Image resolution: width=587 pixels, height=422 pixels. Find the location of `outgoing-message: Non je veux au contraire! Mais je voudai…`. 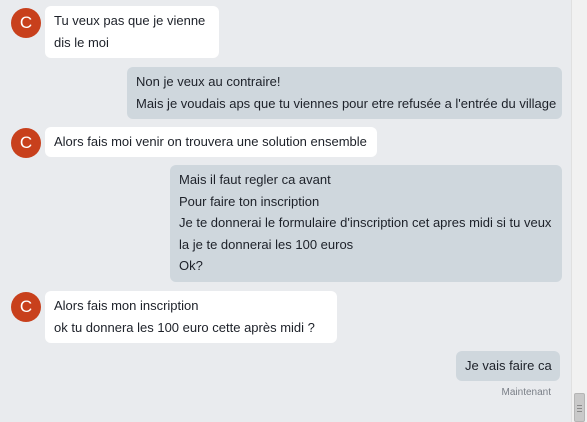

outgoing-message: Non je veux au contraire! Mais je voudai… is located at coordinates (344, 93).